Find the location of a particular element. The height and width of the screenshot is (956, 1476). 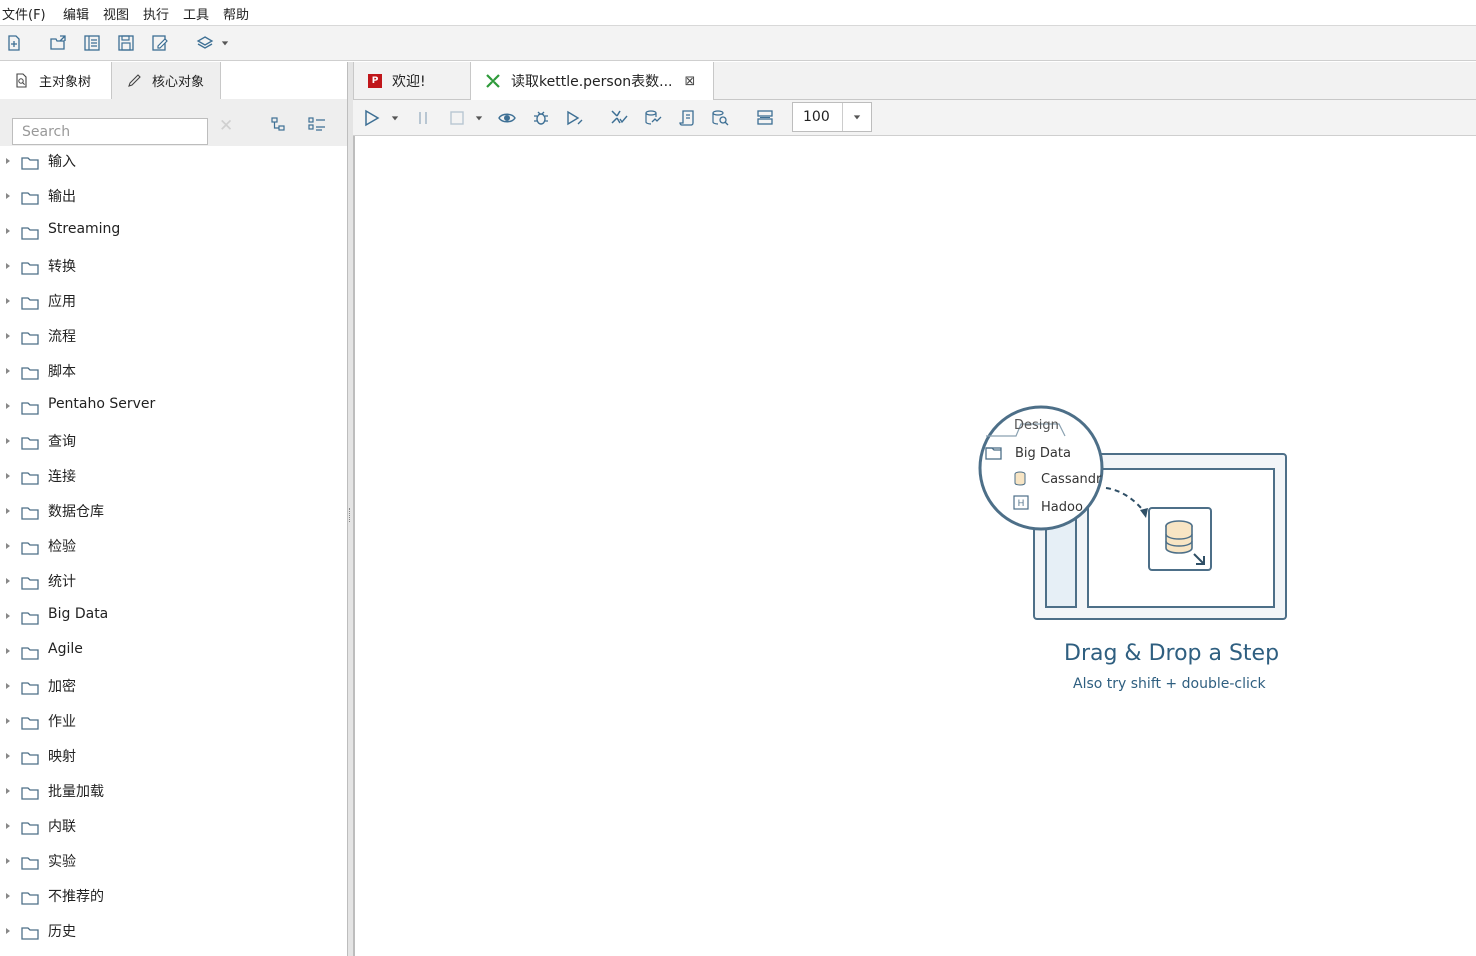

layers-icon is located at coordinates (205, 43).